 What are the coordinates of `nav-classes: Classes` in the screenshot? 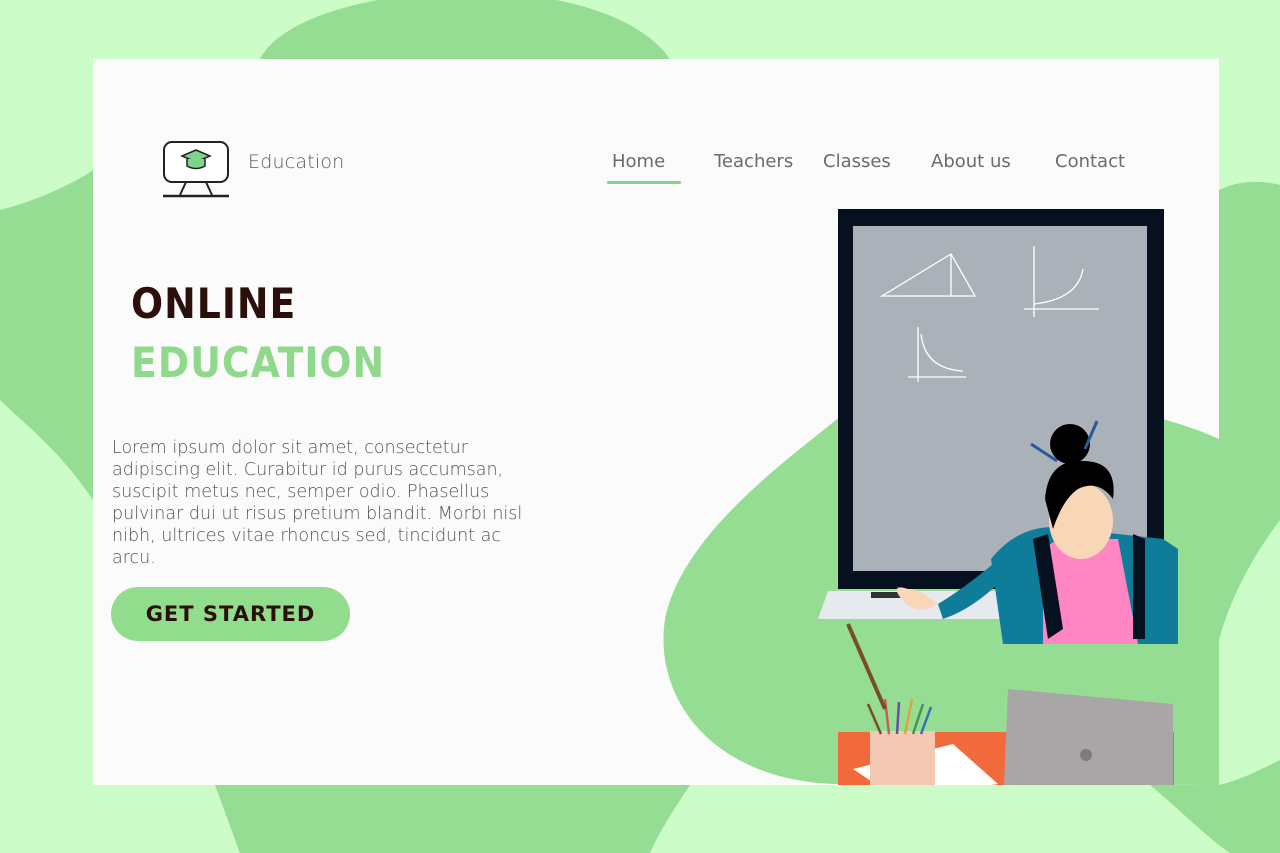 It's located at (857, 161).